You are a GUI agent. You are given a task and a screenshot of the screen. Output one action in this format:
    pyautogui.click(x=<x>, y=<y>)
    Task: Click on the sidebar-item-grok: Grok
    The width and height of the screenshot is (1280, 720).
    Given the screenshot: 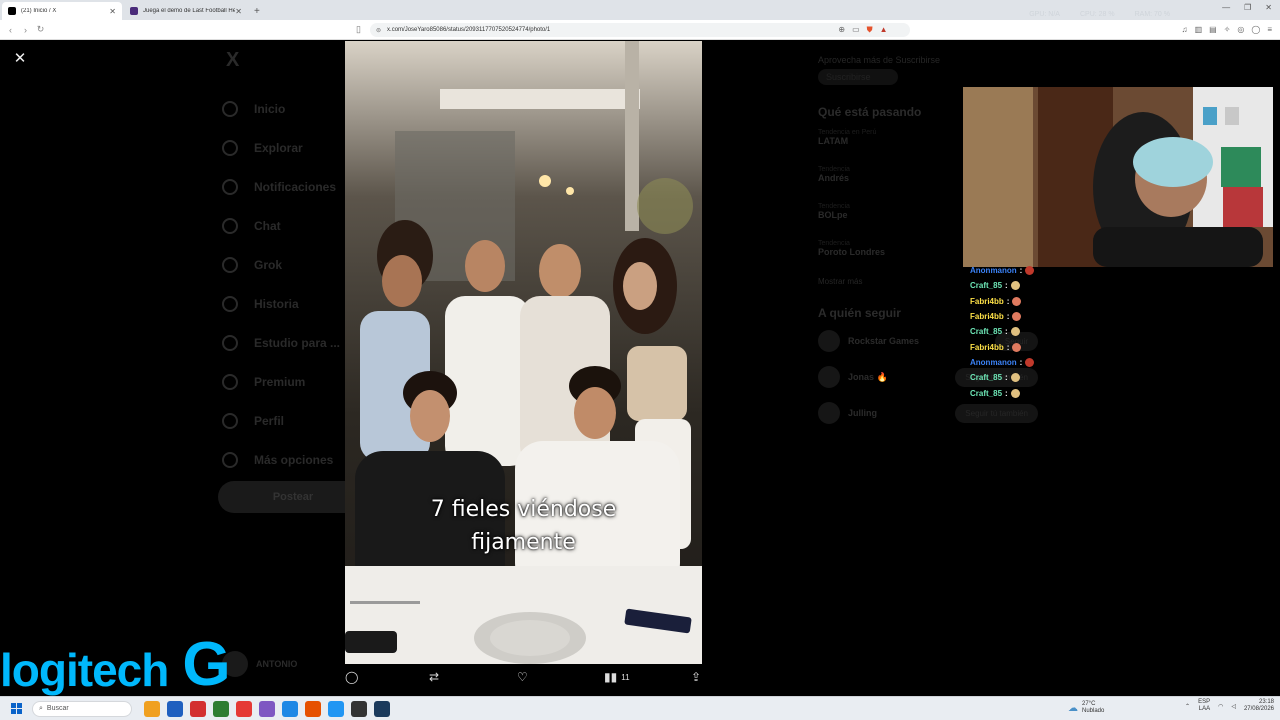 What is the action you would take?
    pyautogui.click(x=281, y=264)
    